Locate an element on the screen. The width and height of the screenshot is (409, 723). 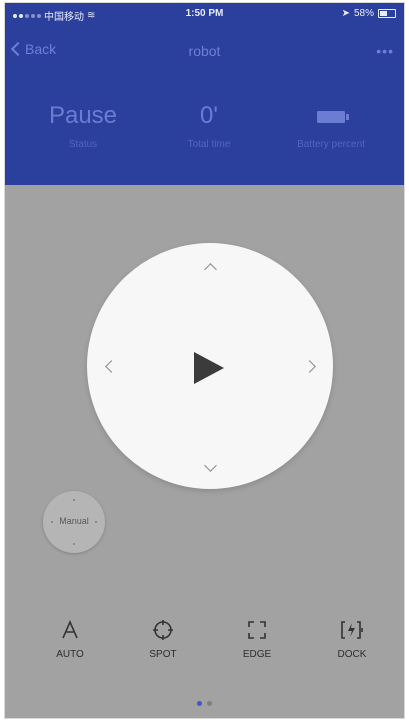
mode-edge-button: EDGE is located at coordinates (257, 637).